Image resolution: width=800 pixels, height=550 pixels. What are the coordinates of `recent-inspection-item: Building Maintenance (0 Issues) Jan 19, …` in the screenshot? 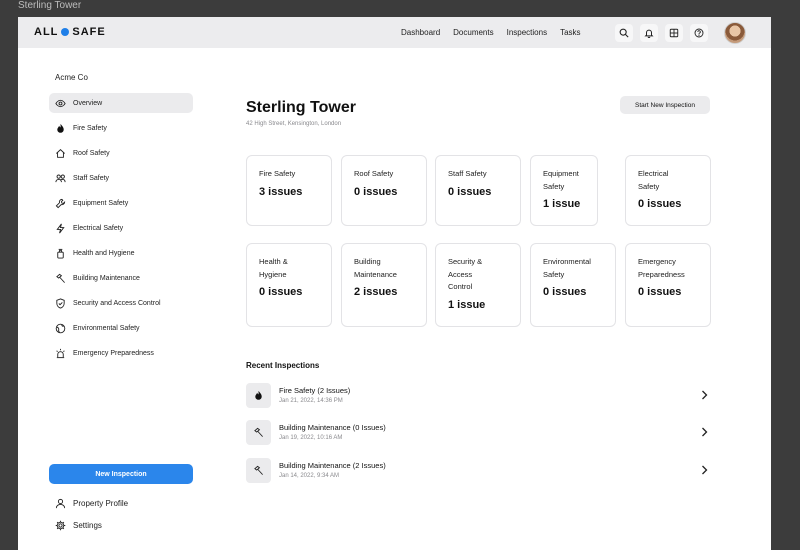 It's located at (478, 432).